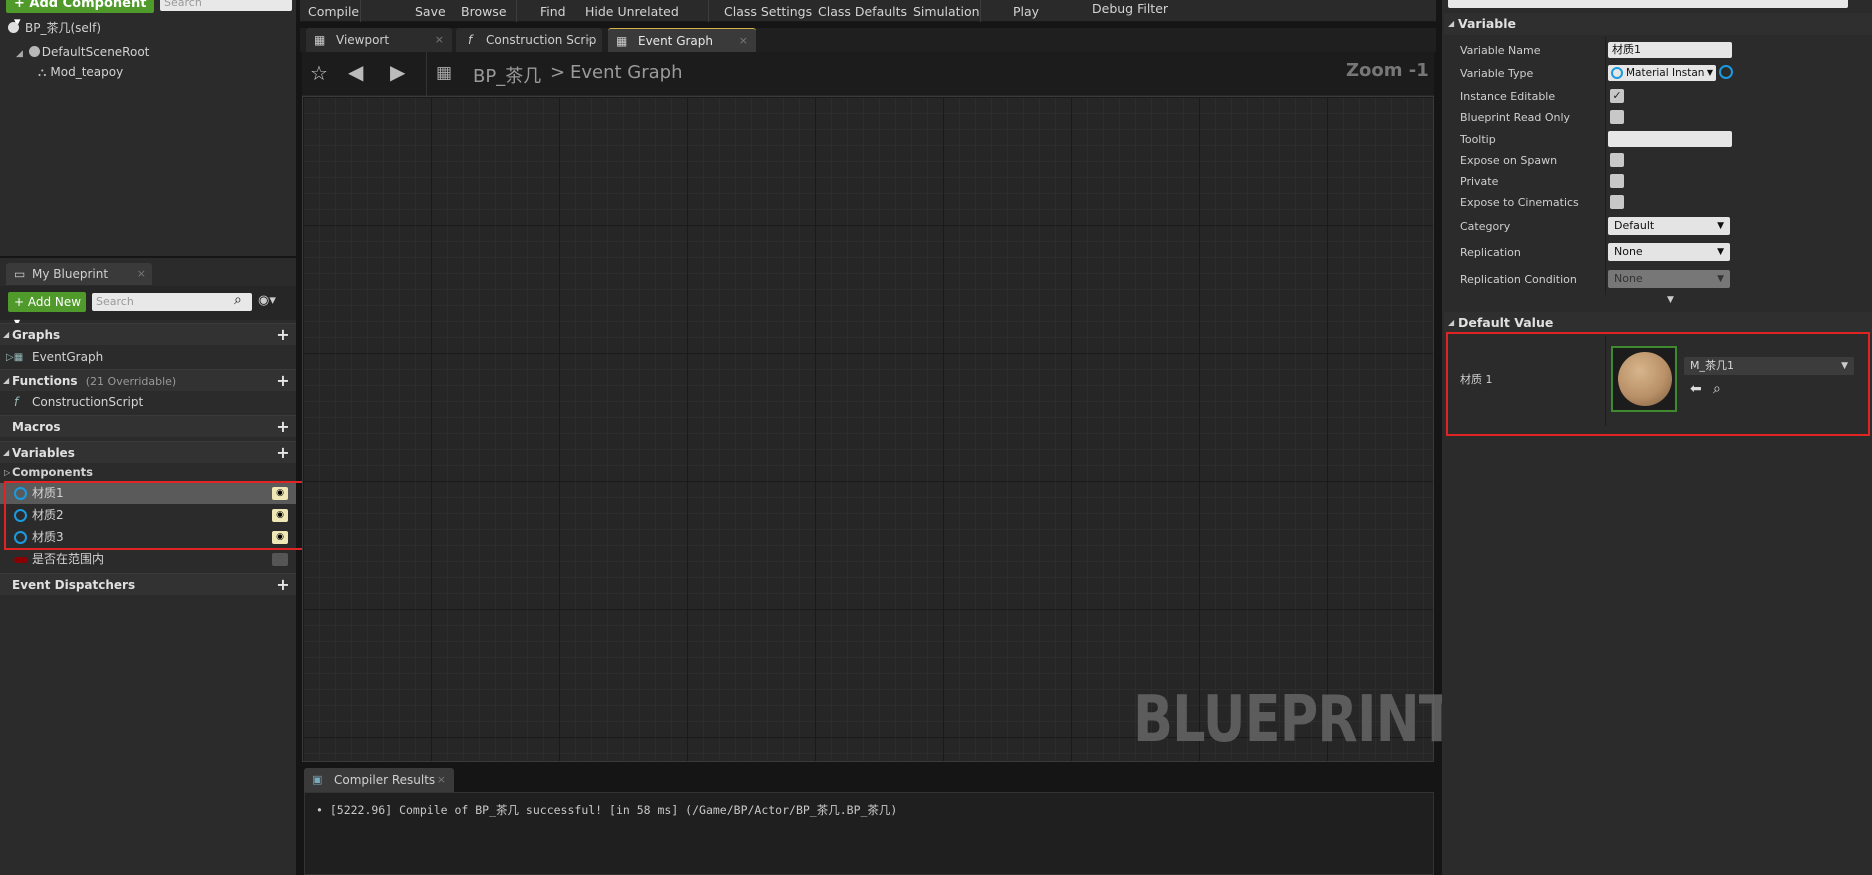  I want to click on expose-on-spawn-checkbox, so click(1617, 160).